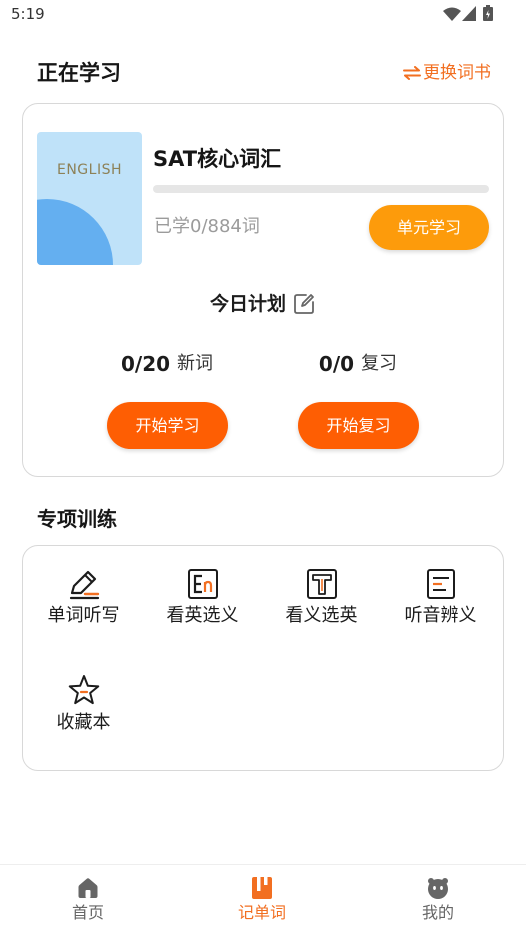 The image size is (526, 935). I want to click on training-item-label: 收藏本, so click(83, 722).